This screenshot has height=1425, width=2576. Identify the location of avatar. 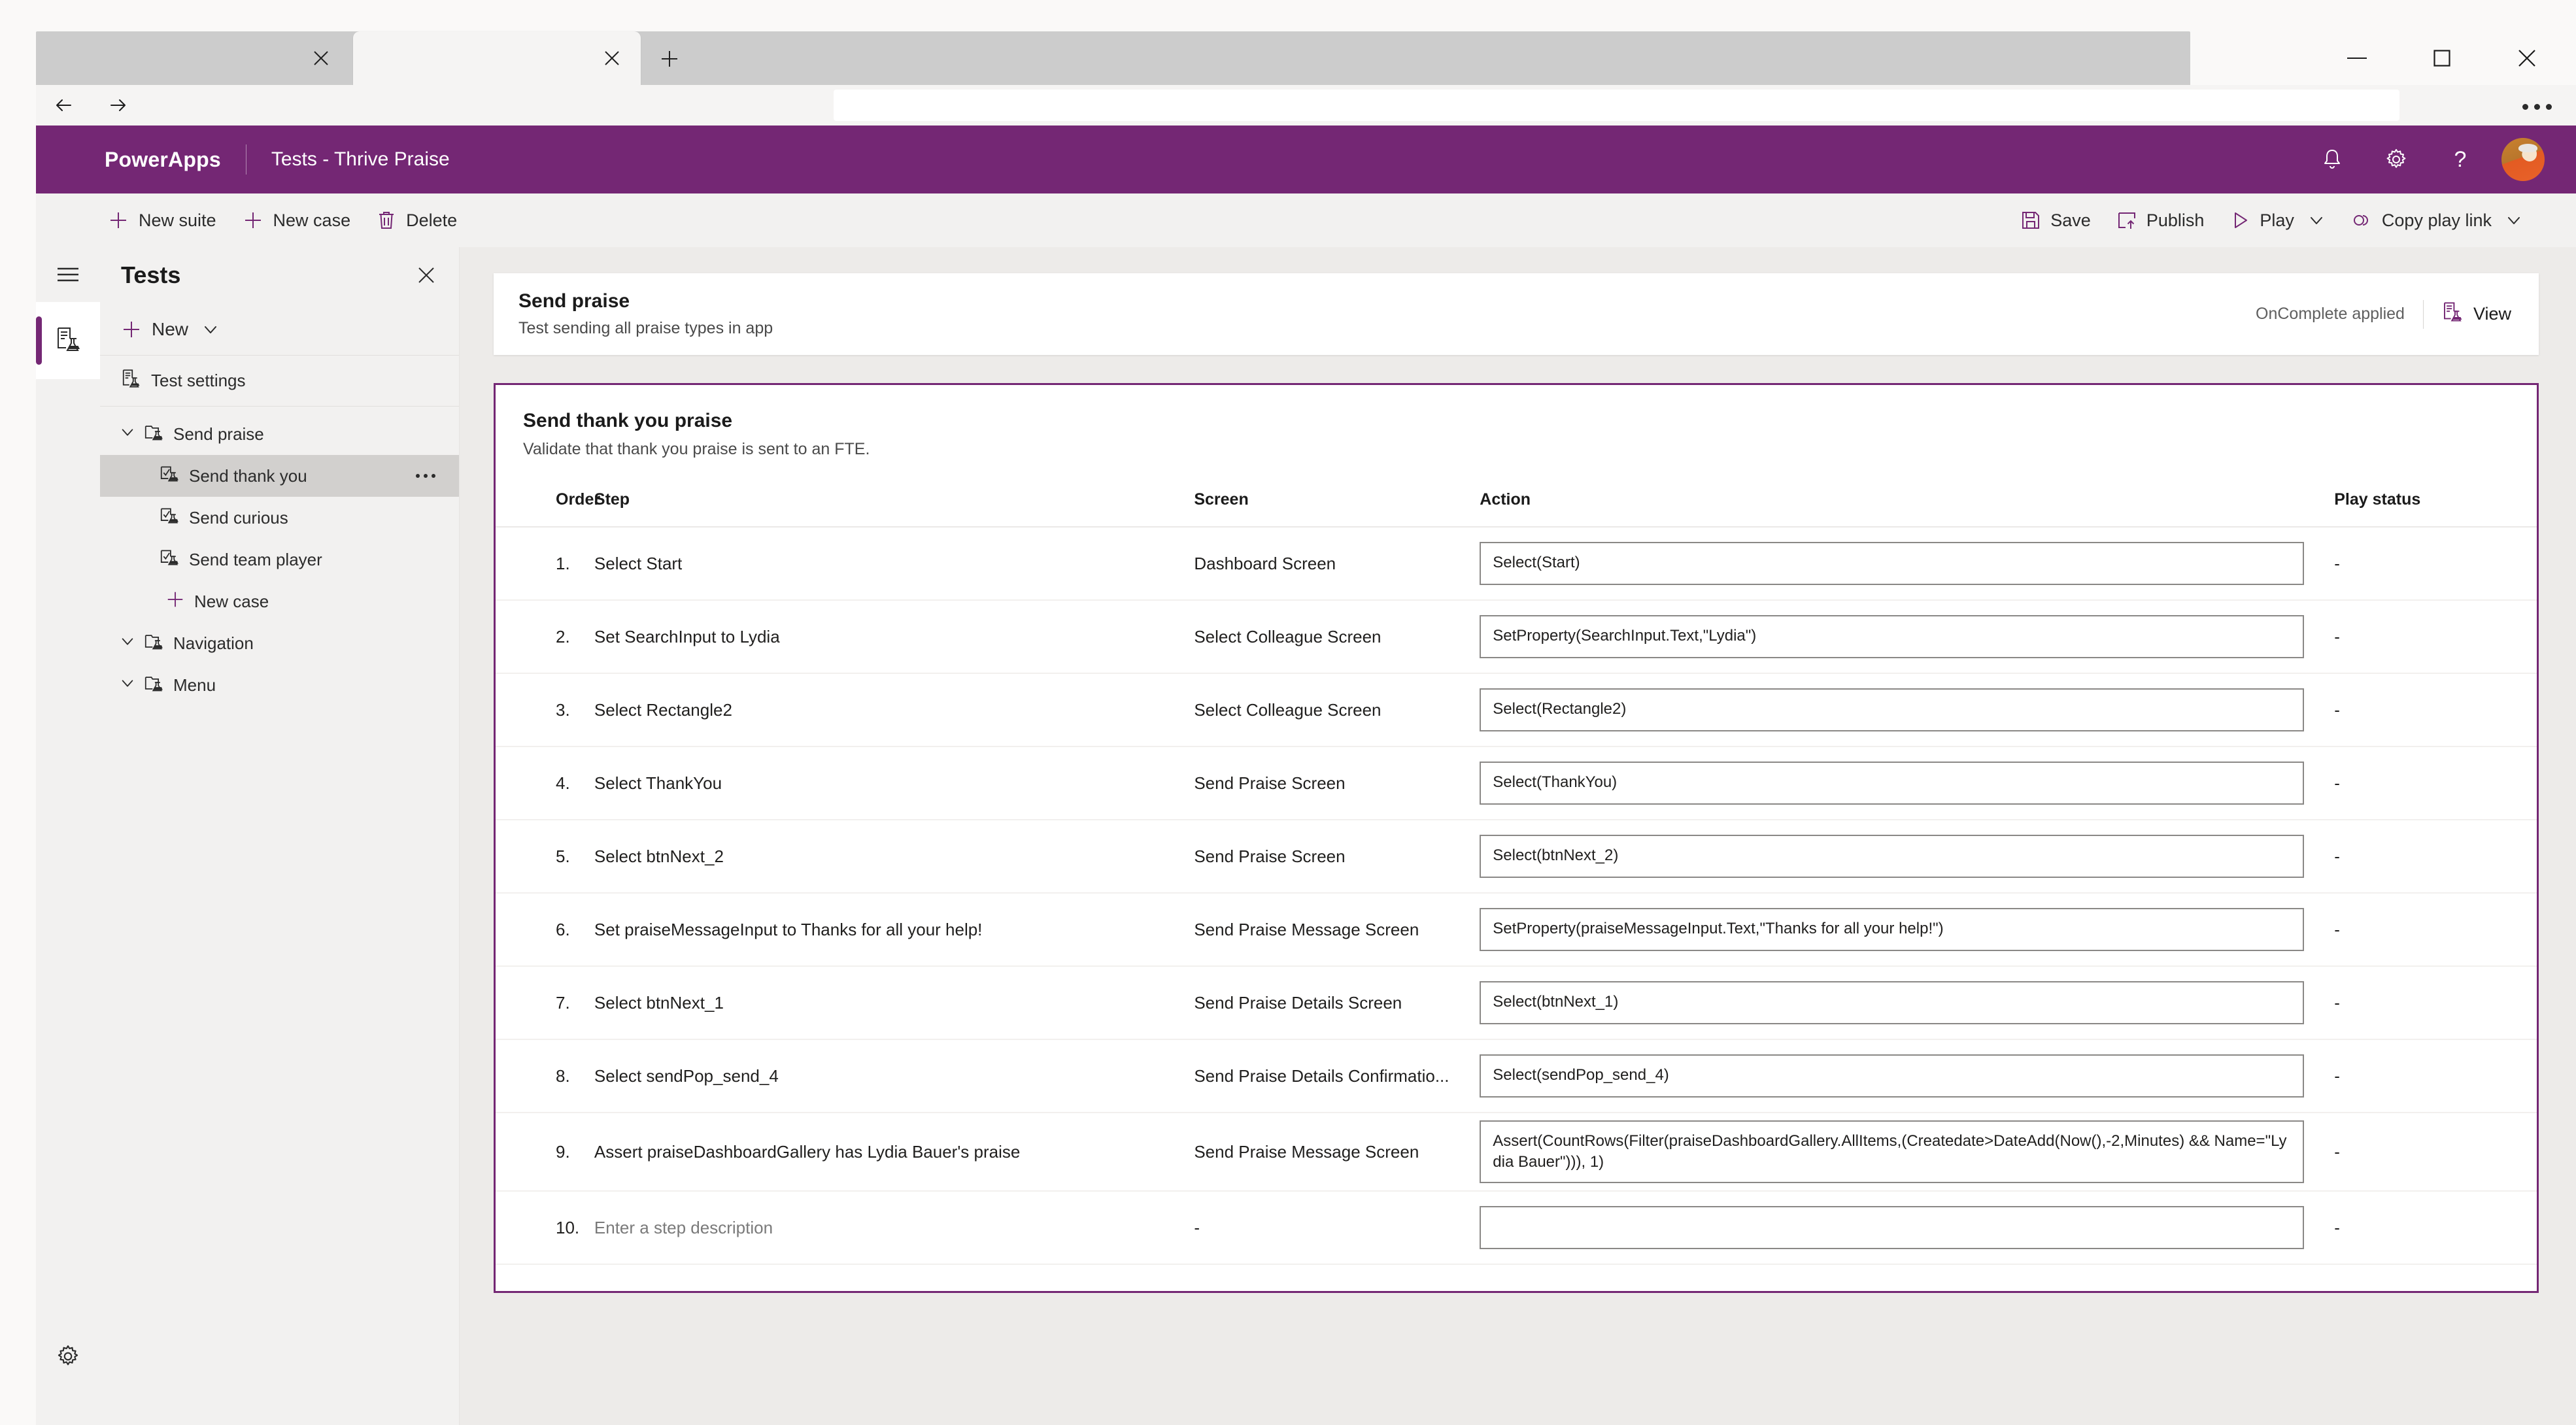
(2523, 159).